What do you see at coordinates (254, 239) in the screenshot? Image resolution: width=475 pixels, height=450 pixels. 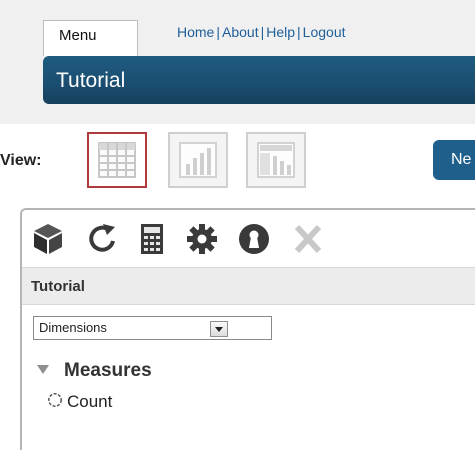 I see `lock-icon` at bounding box center [254, 239].